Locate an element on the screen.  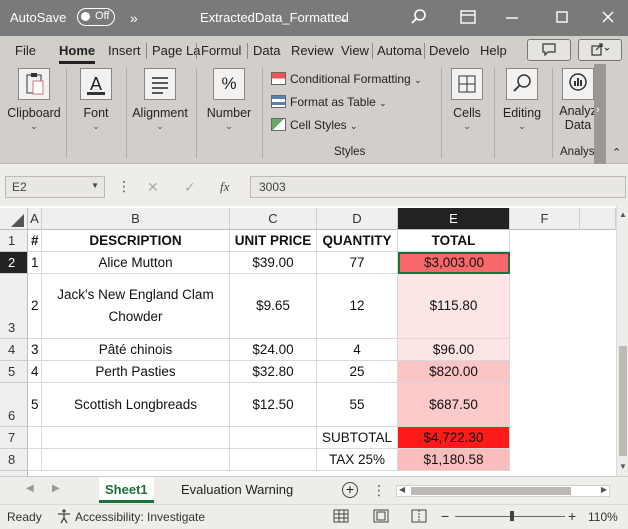
cell-d7-subtotal-label: SUBTOTAL is located at coordinates (357, 438).